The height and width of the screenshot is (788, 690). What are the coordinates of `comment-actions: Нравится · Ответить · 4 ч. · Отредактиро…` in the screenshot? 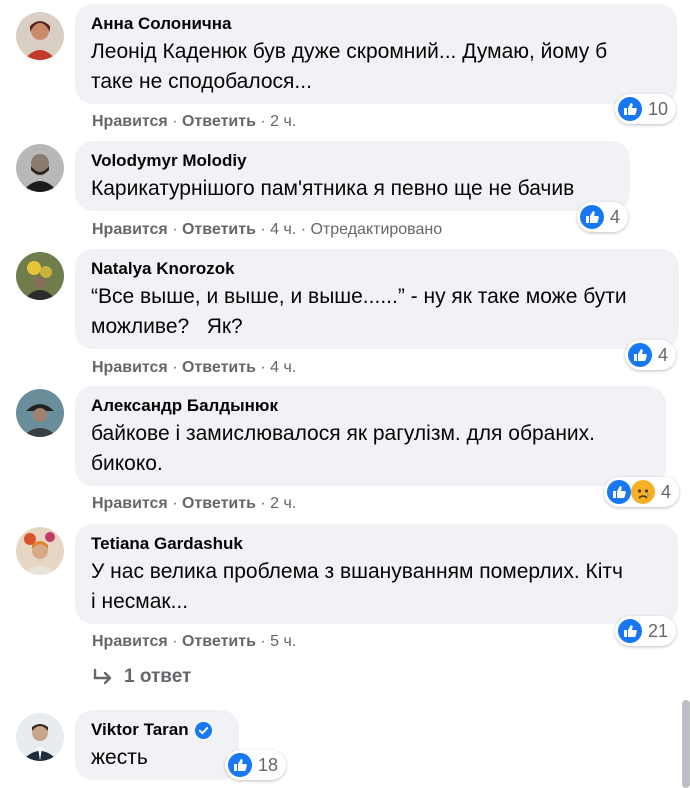 It's located at (267, 230).